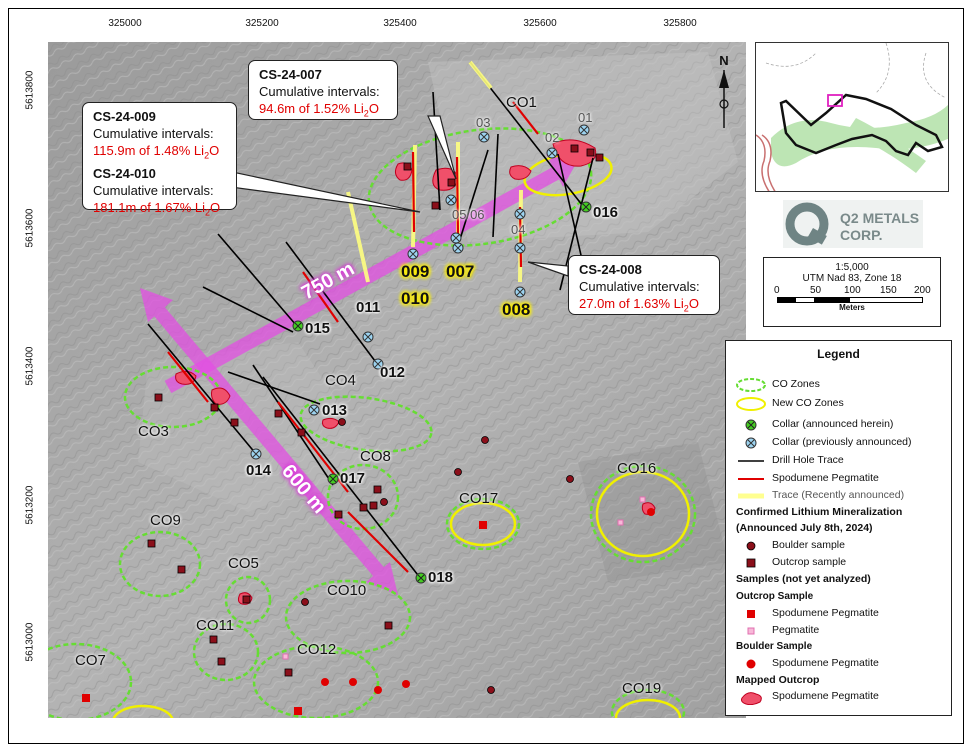 The width and height of the screenshot is (975, 753). I want to click on collar-label-grey: 04, so click(518, 229).